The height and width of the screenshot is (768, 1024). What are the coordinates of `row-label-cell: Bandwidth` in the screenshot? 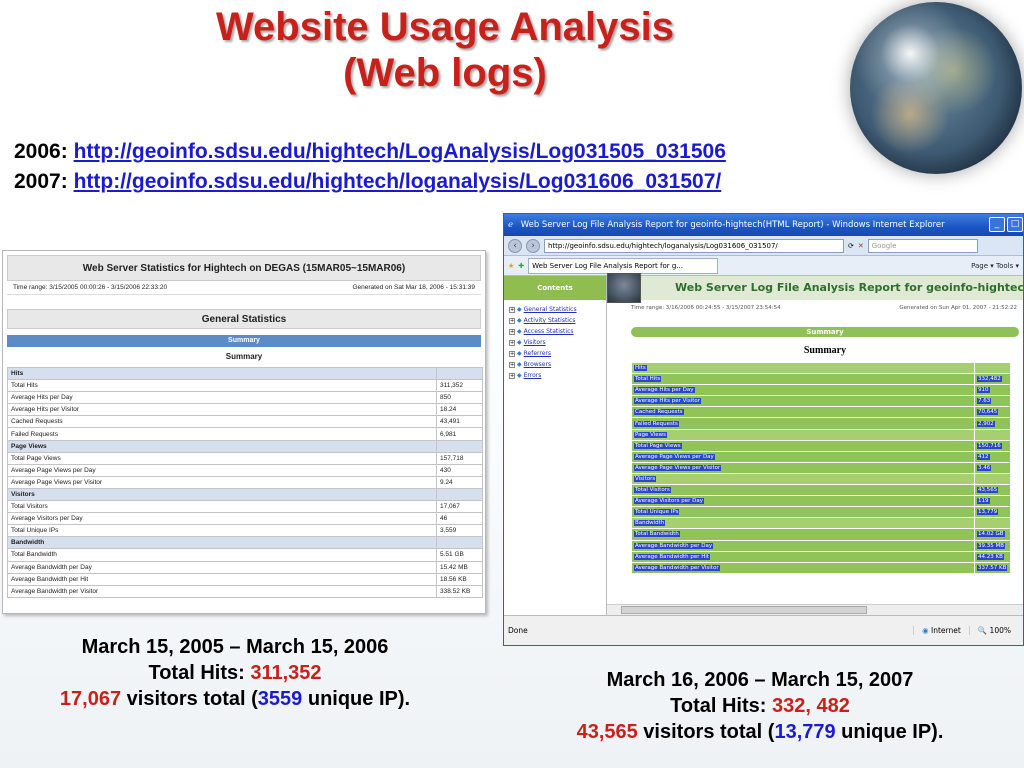 It's located at (803, 523).